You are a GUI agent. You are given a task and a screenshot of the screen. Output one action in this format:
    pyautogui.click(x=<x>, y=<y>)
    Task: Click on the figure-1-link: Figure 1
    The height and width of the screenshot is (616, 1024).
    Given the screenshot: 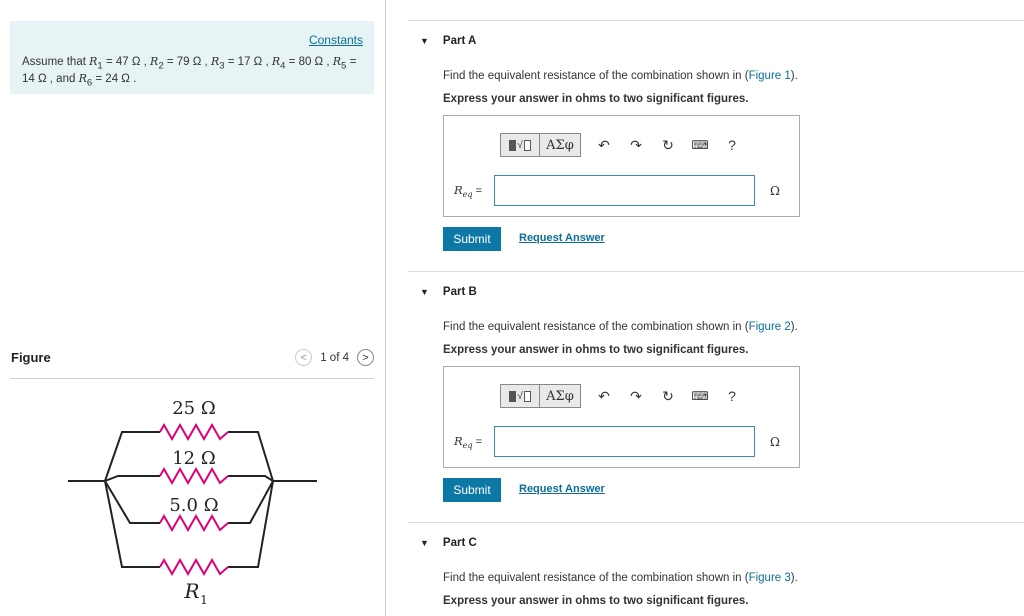 What is the action you would take?
    pyautogui.click(x=770, y=76)
    